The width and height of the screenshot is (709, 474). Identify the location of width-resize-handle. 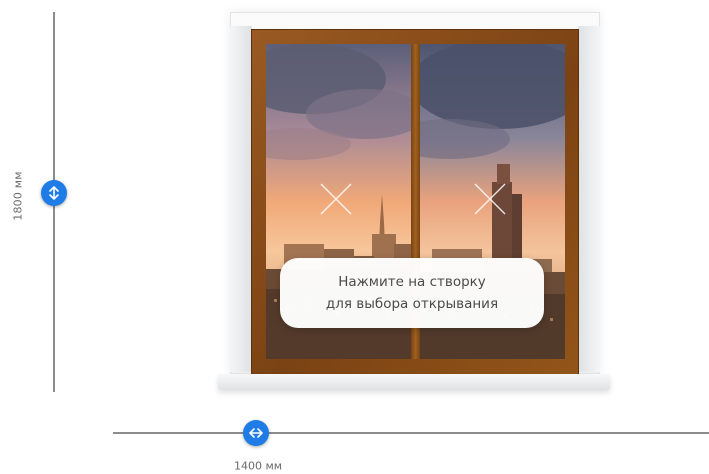
(256, 433).